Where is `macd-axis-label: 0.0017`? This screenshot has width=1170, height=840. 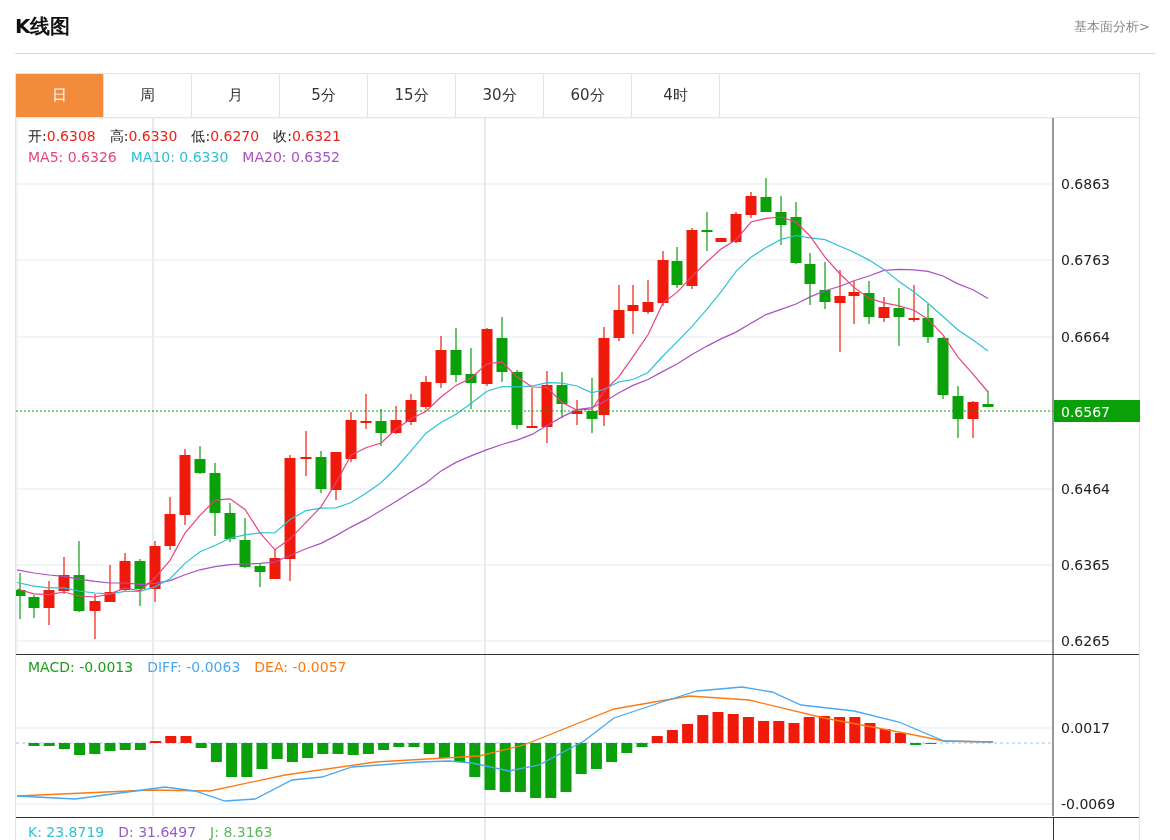
macd-axis-label: 0.0017 is located at coordinates (1085, 728).